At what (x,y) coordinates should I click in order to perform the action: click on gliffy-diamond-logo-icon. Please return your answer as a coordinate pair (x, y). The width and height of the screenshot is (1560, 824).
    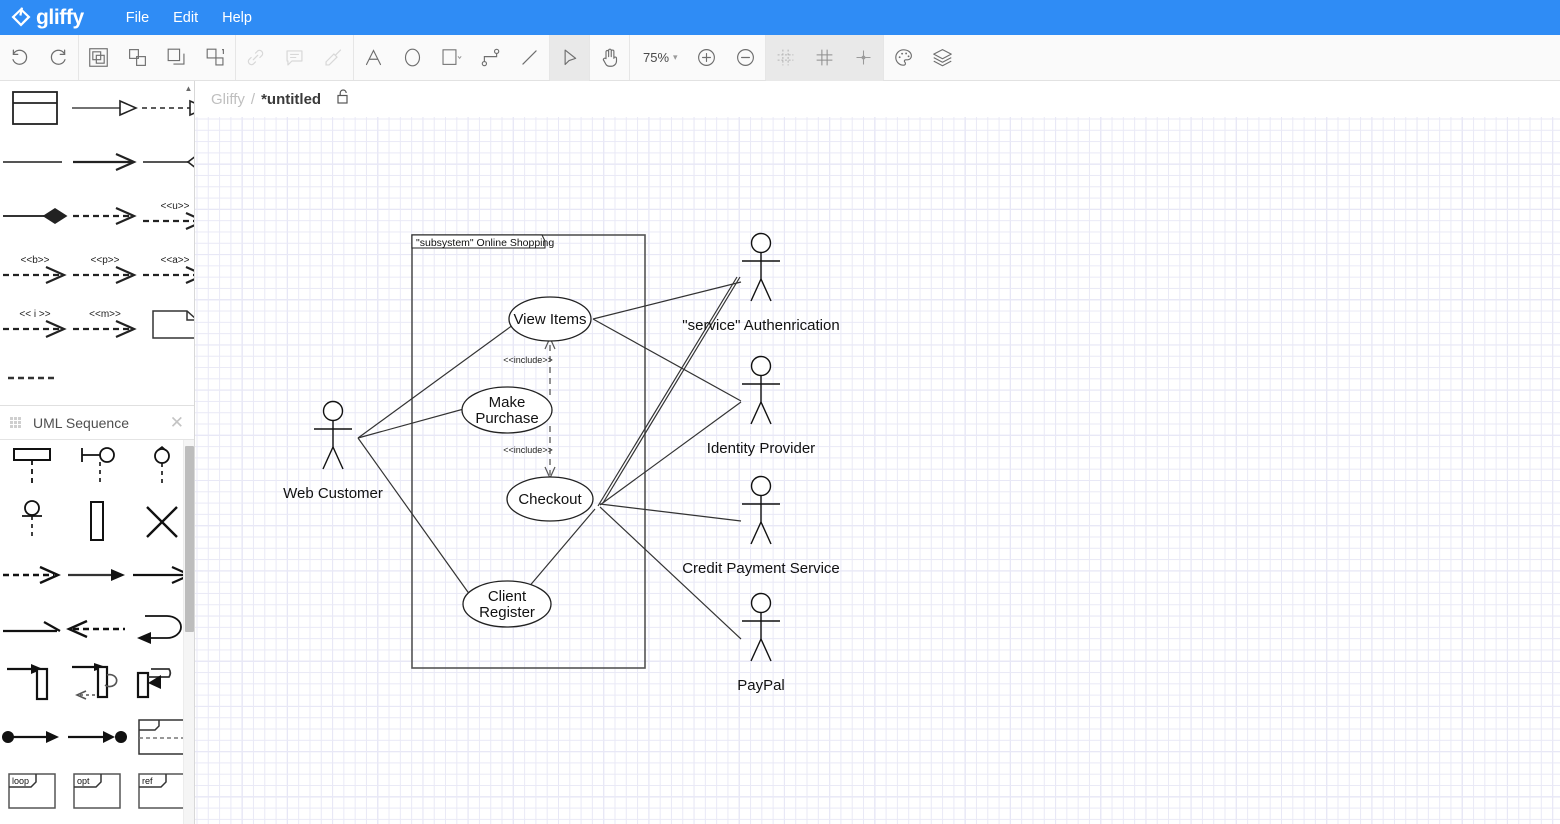
    Looking at the image, I should click on (21, 18).